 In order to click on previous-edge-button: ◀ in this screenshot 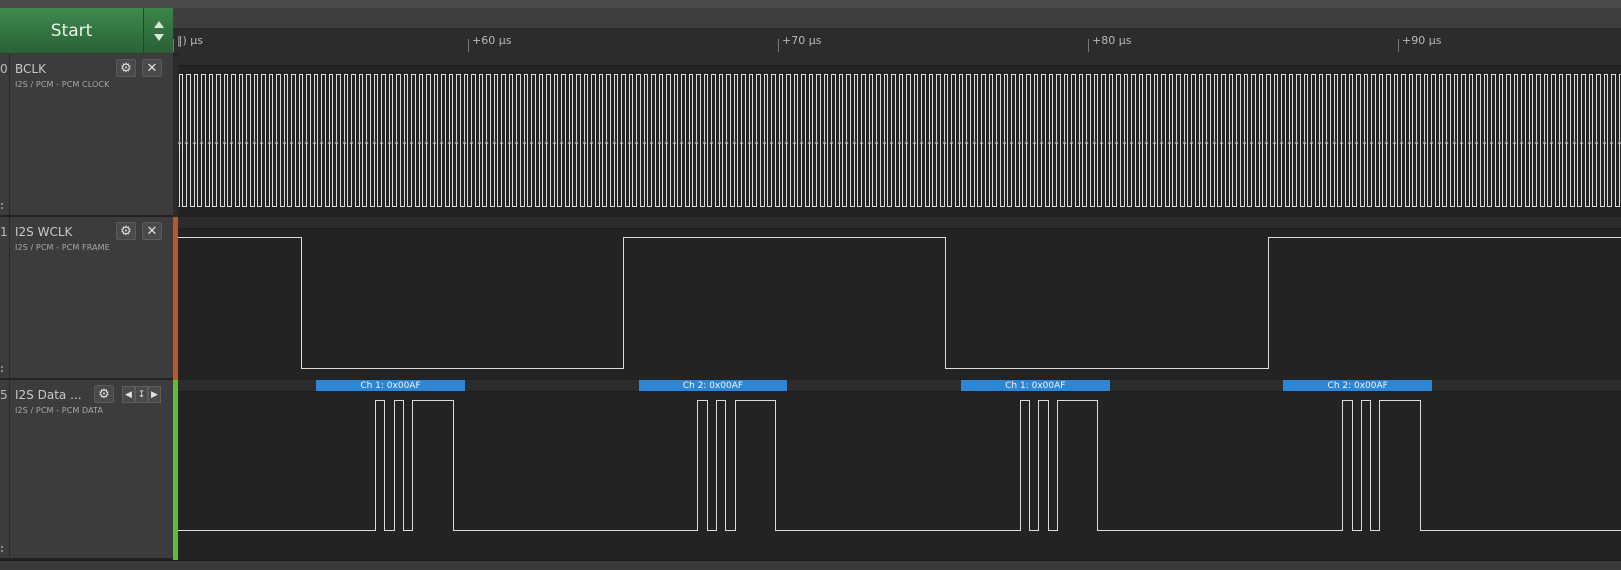, I will do `click(128, 394)`.